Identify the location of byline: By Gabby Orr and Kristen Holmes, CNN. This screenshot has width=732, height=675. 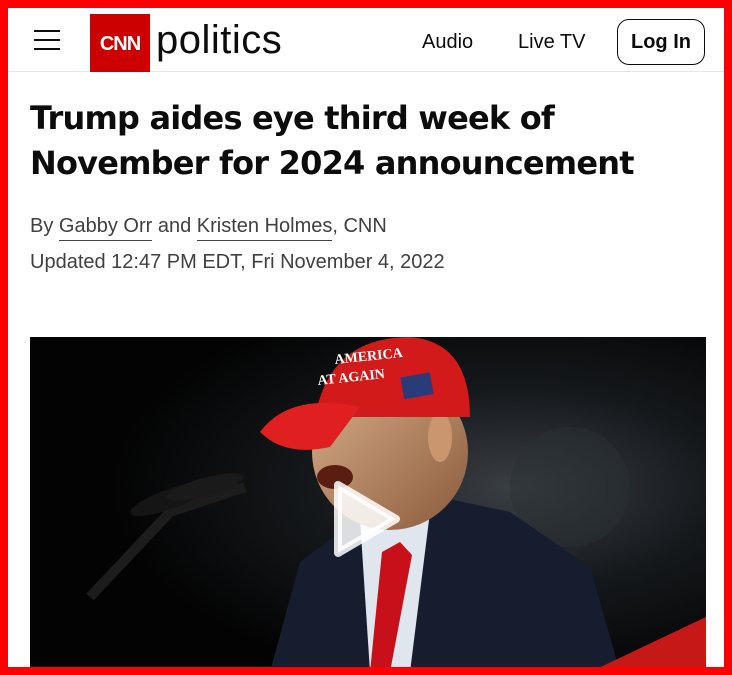
(208, 227).